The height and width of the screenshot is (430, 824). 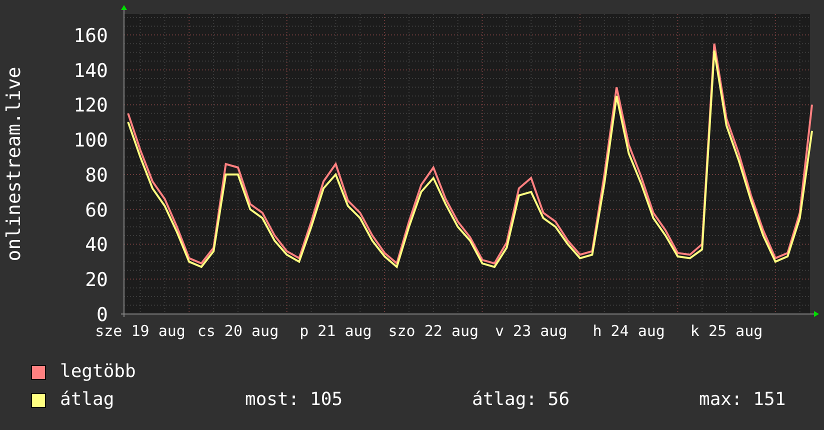 What do you see at coordinates (336, 331) in the screenshot?
I see `x-tick-label: p 21 aug` at bounding box center [336, 331].